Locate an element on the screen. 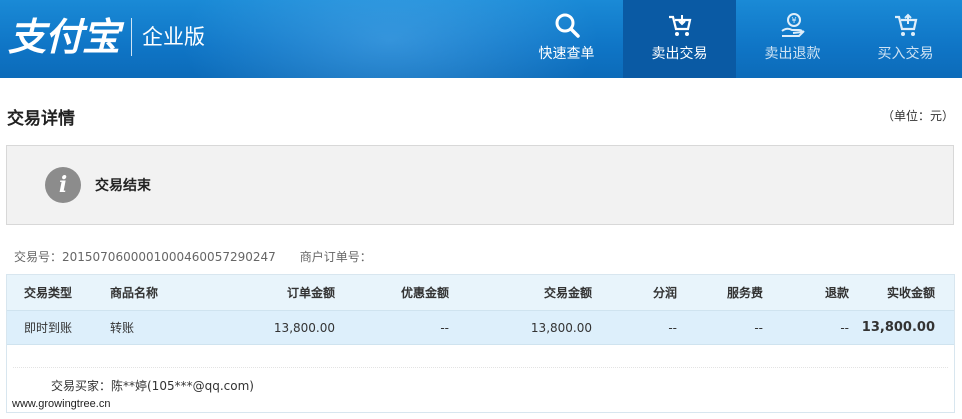  cell-refund: -- is located at coordinates (844, 327).